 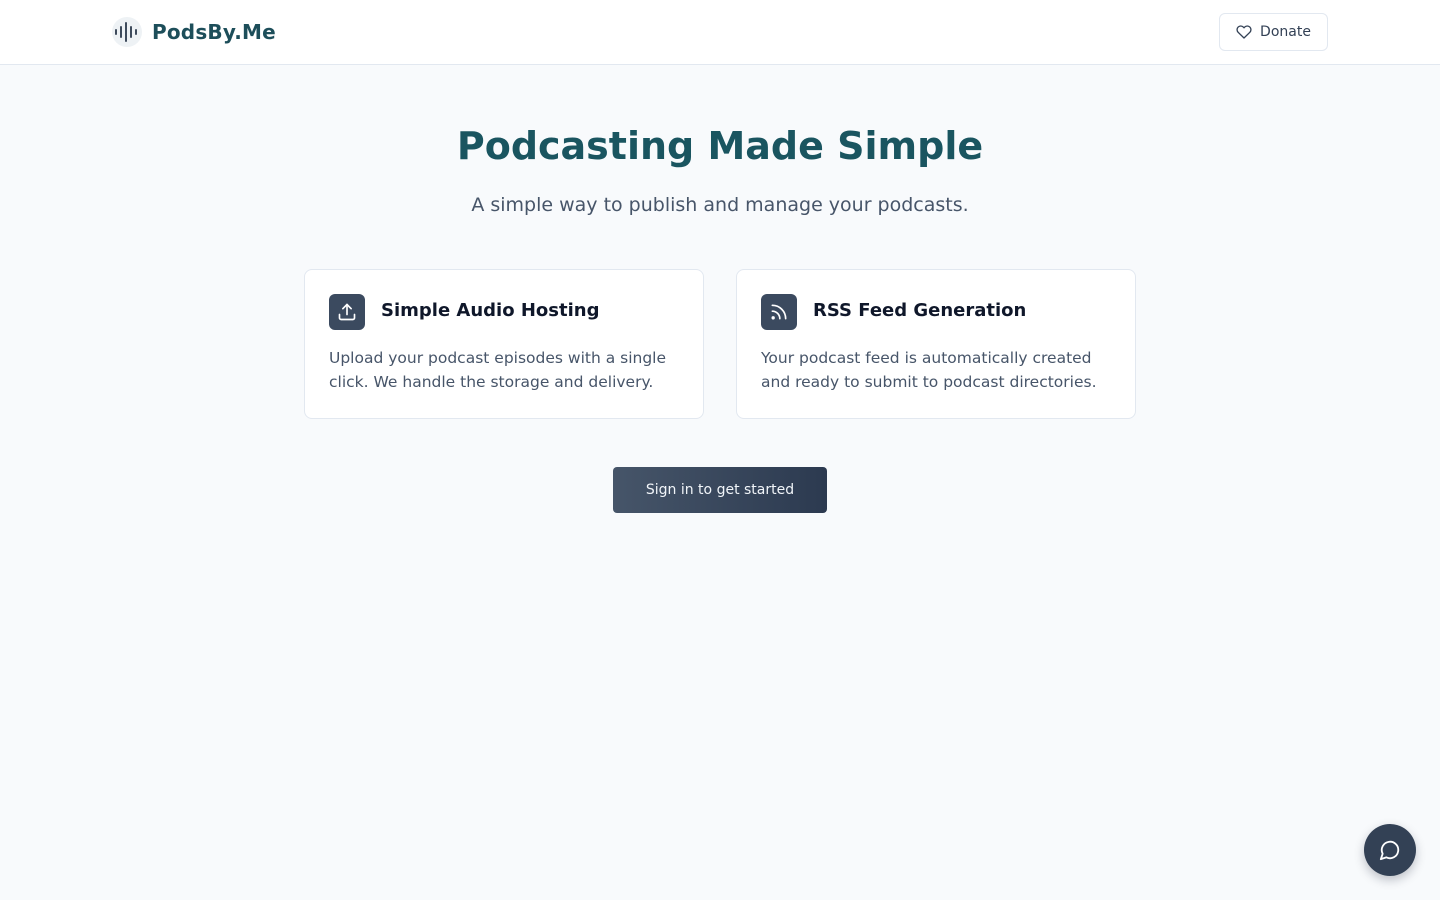 I want to click on brand-name: PodsBy.Me, so click(x=214, y=32).